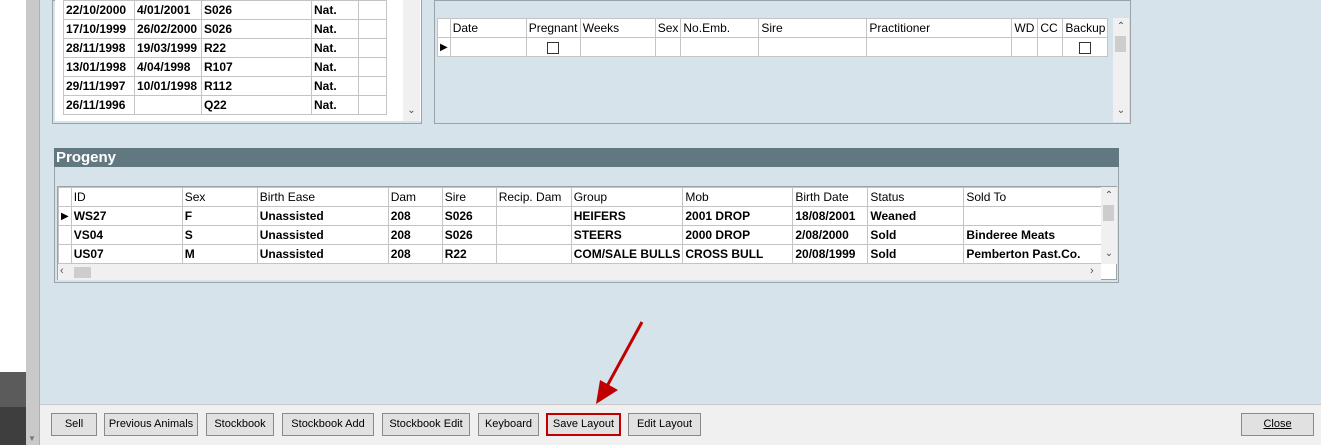 The height and width of the screenshot is (445, 1321). I want to click on id-cell: WS27, so click(126, 216).